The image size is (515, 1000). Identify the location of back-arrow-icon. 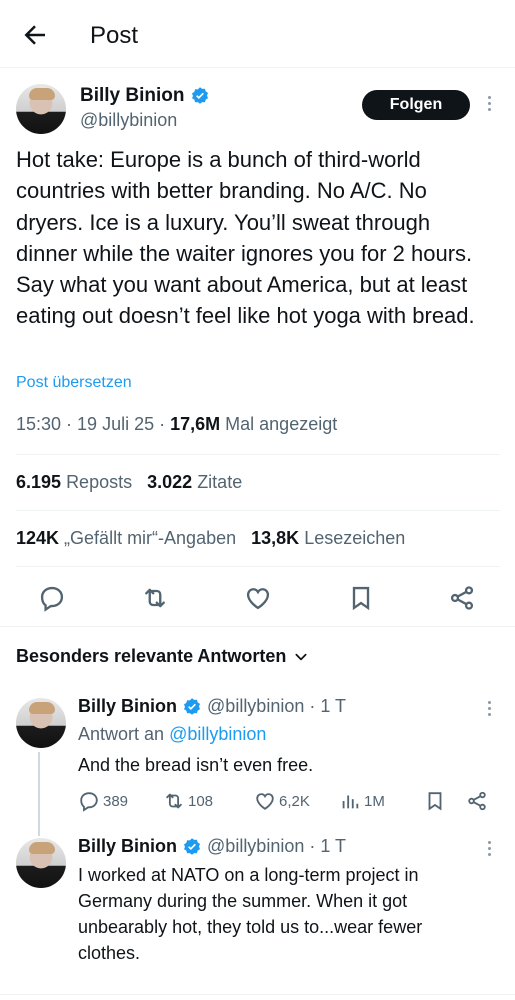
(35, 35).